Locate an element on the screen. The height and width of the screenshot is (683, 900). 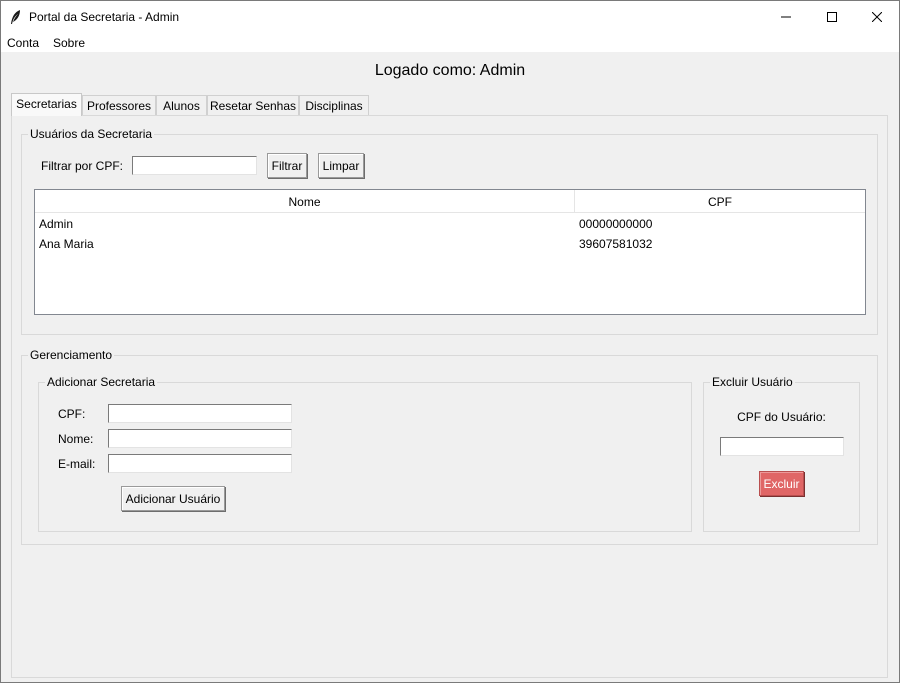
nome-input is located at coordinates (200, 438).